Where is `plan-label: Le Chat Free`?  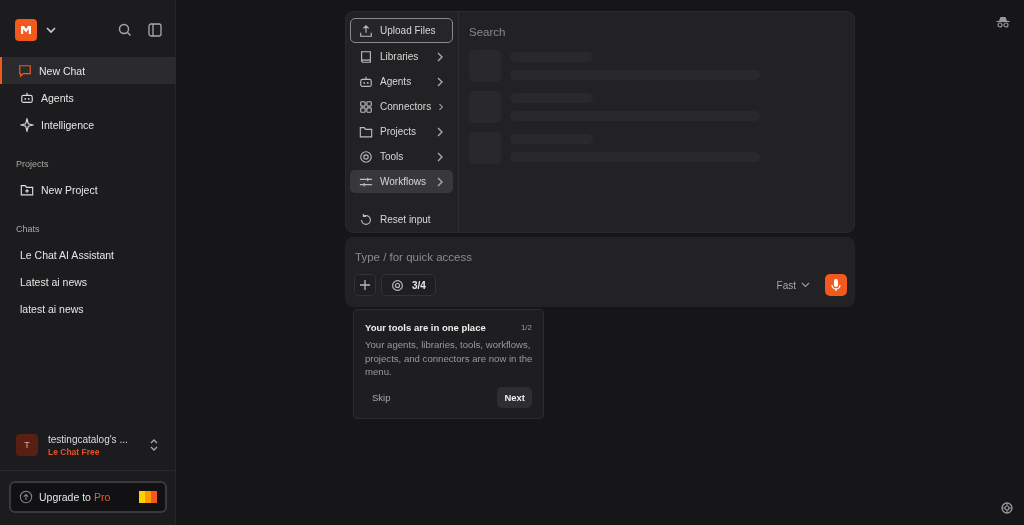 plan-label: Le Chat Free is located at coordinates (74, 451).